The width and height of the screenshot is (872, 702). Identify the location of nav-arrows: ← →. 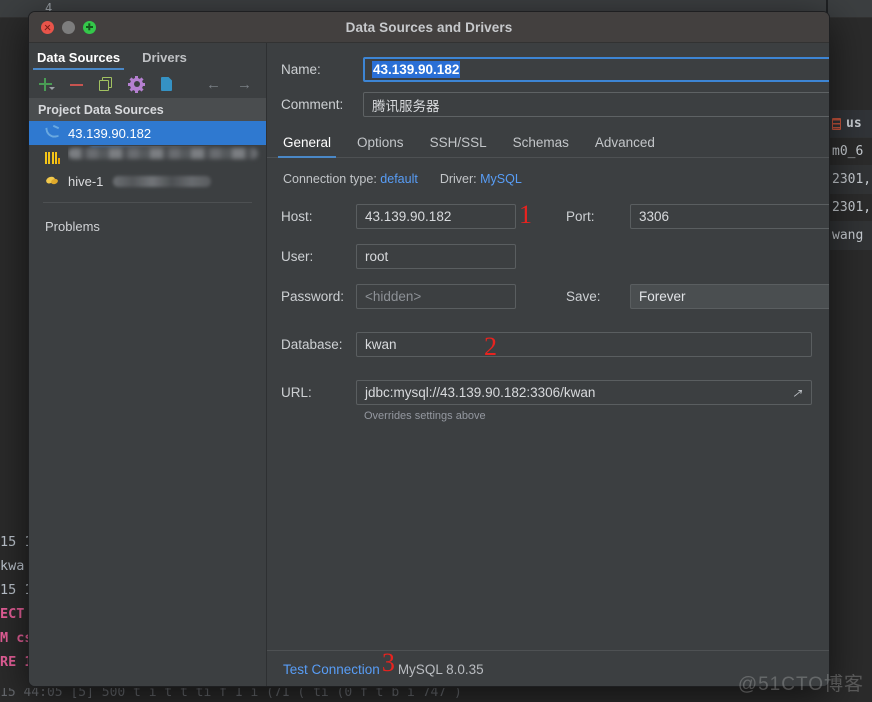
(236, 84).